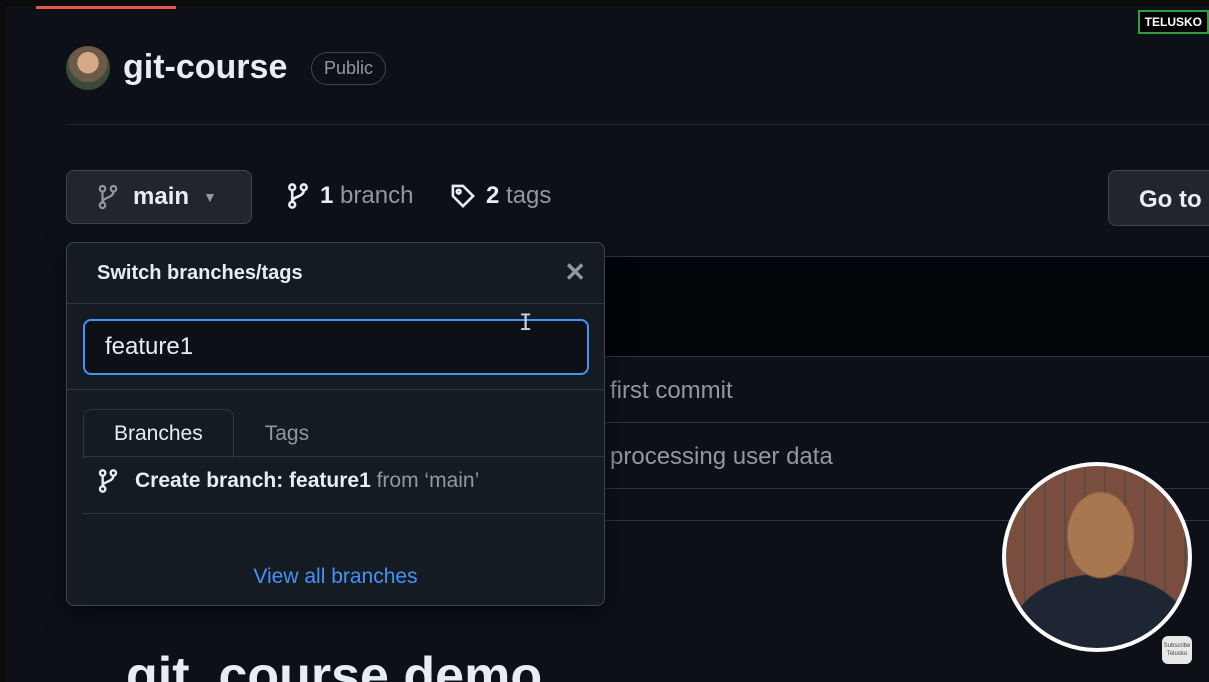 The height and width of the screenshot is (682, 1209). What do you see at coordinates (334, 664) in the screenshot?
I see `readme-heading: git_course demo` at bounding box center [334, 664].